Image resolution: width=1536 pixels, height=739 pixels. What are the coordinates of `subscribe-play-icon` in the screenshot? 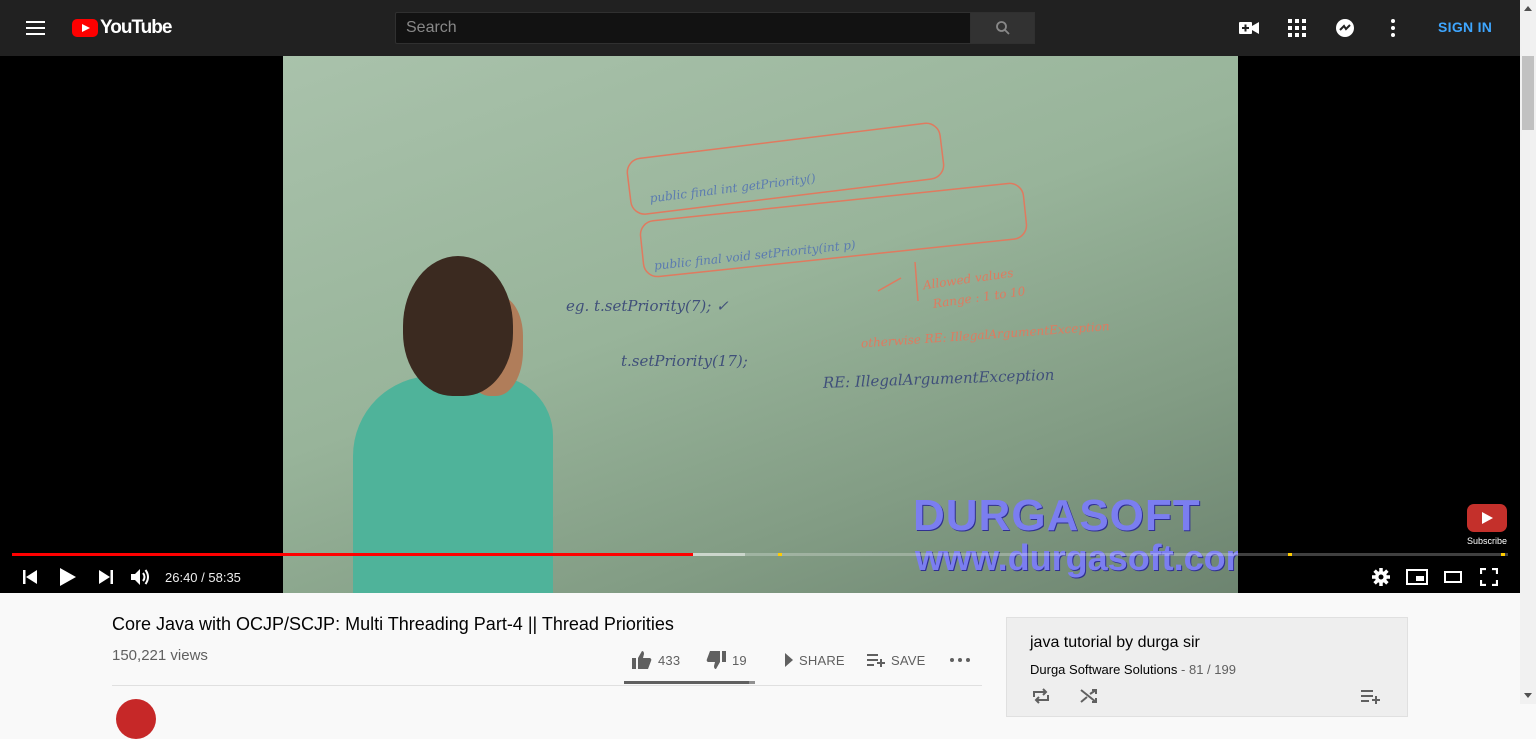 It's located at (1487, 518).